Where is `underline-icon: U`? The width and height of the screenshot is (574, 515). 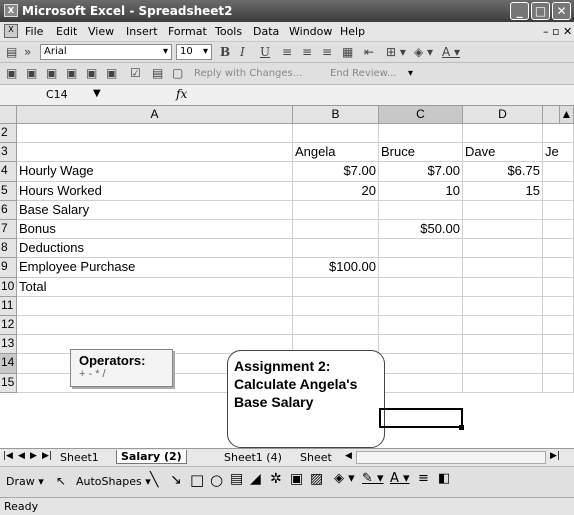 underline-icon: U is located at coordinates (265, 52).